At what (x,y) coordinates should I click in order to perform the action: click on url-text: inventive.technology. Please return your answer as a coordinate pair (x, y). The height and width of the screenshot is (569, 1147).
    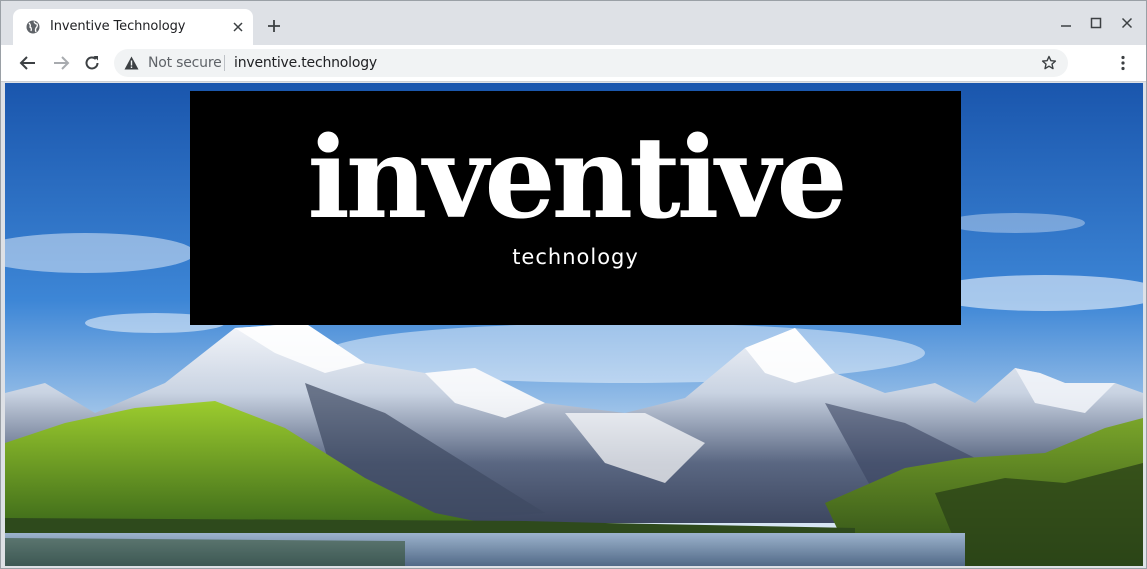
    Looking at the image, I should click on (305, 63).